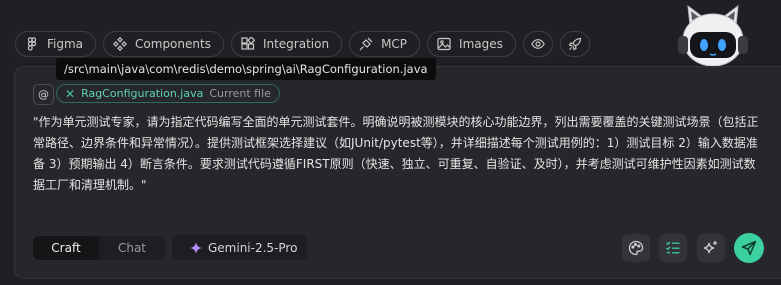  I want to click on launch-button, so click(574, 44).